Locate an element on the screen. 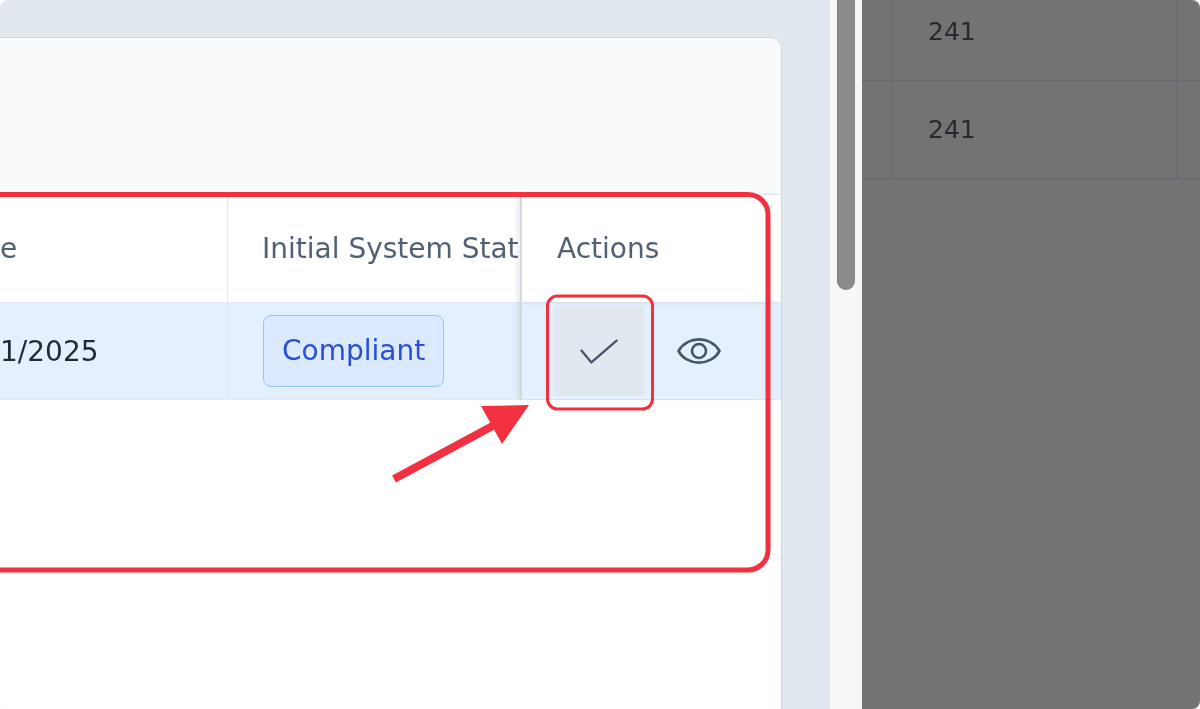 This screenshot has height=709, width=1200. check-icon is located at coordinates (599, 351).